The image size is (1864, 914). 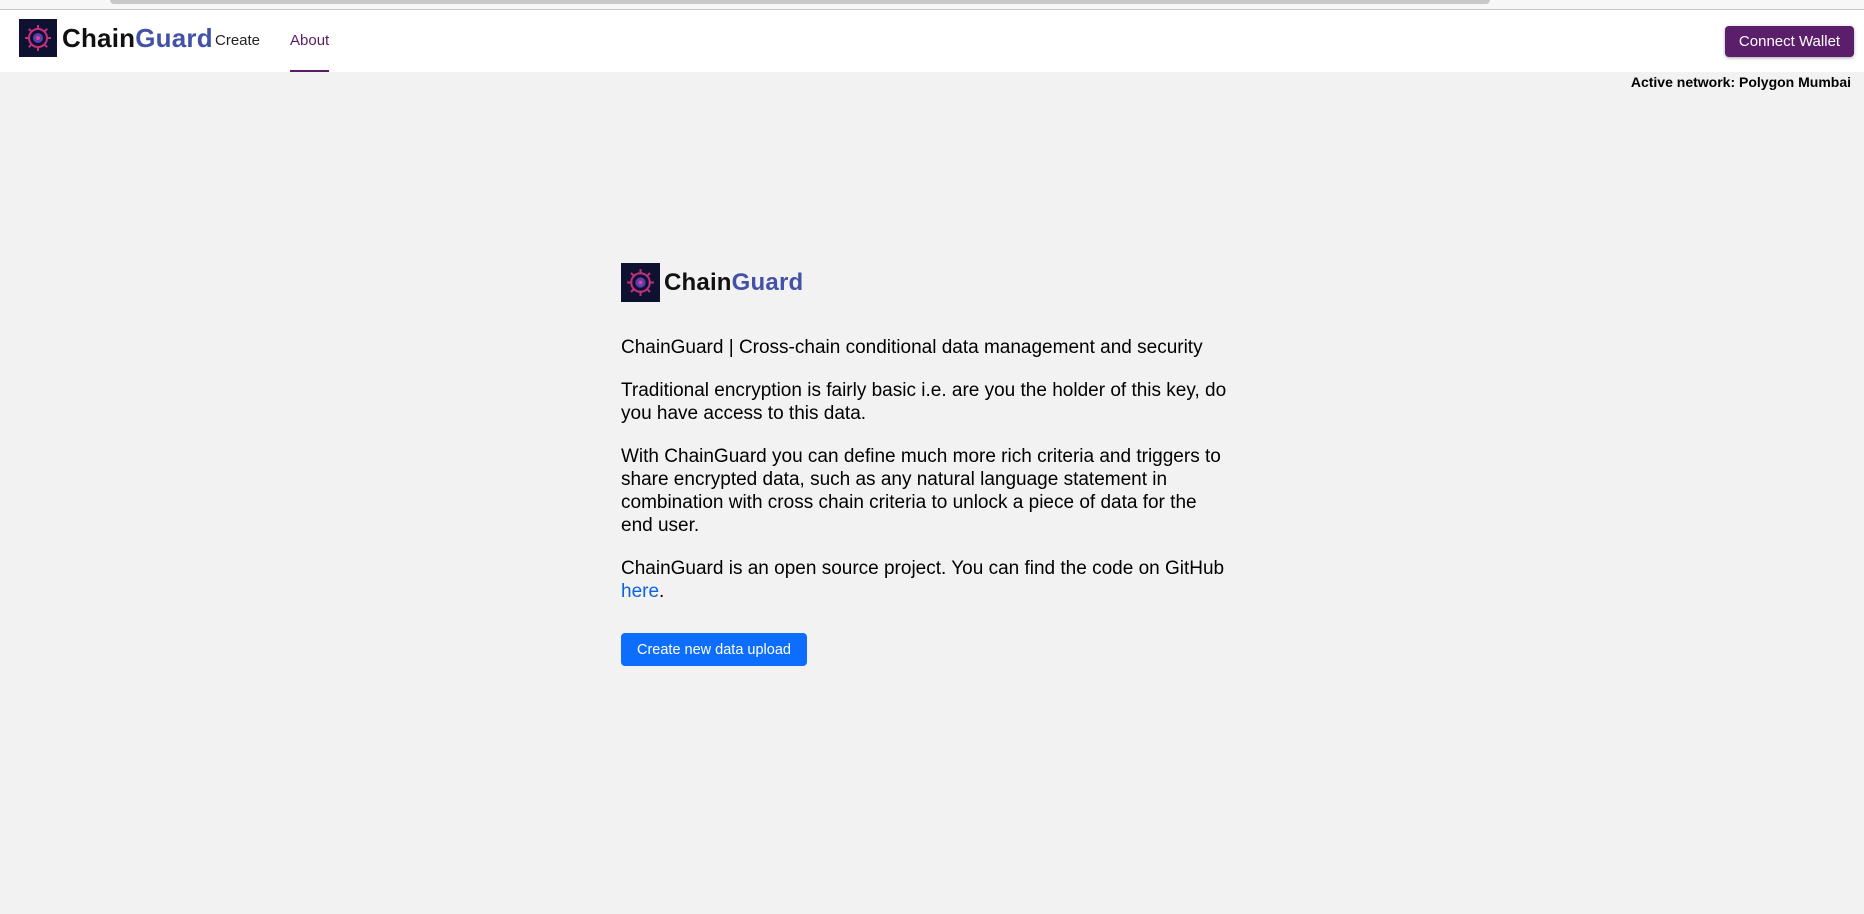 I want to click on brand-chain-text: Chain, so click(x=99, y=37).